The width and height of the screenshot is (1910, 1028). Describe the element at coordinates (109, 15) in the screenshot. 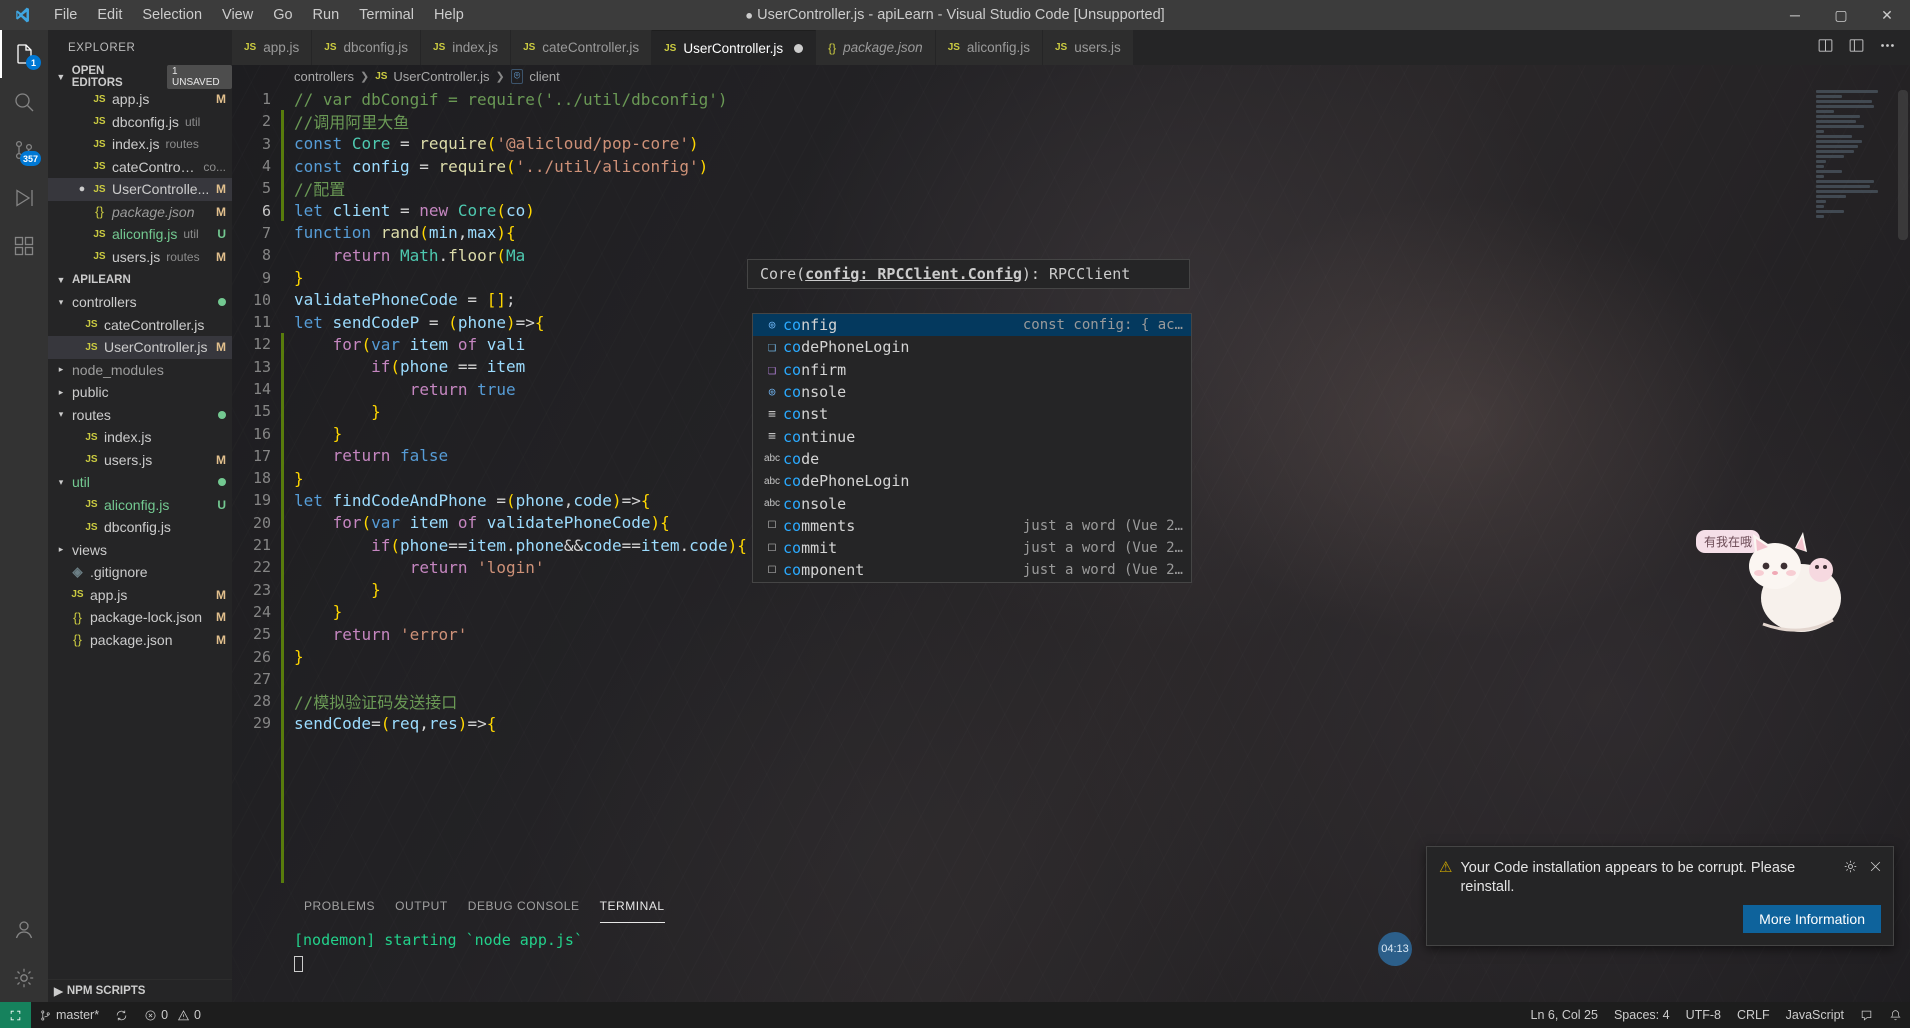

I see `menu-edit: Edit` at that location.